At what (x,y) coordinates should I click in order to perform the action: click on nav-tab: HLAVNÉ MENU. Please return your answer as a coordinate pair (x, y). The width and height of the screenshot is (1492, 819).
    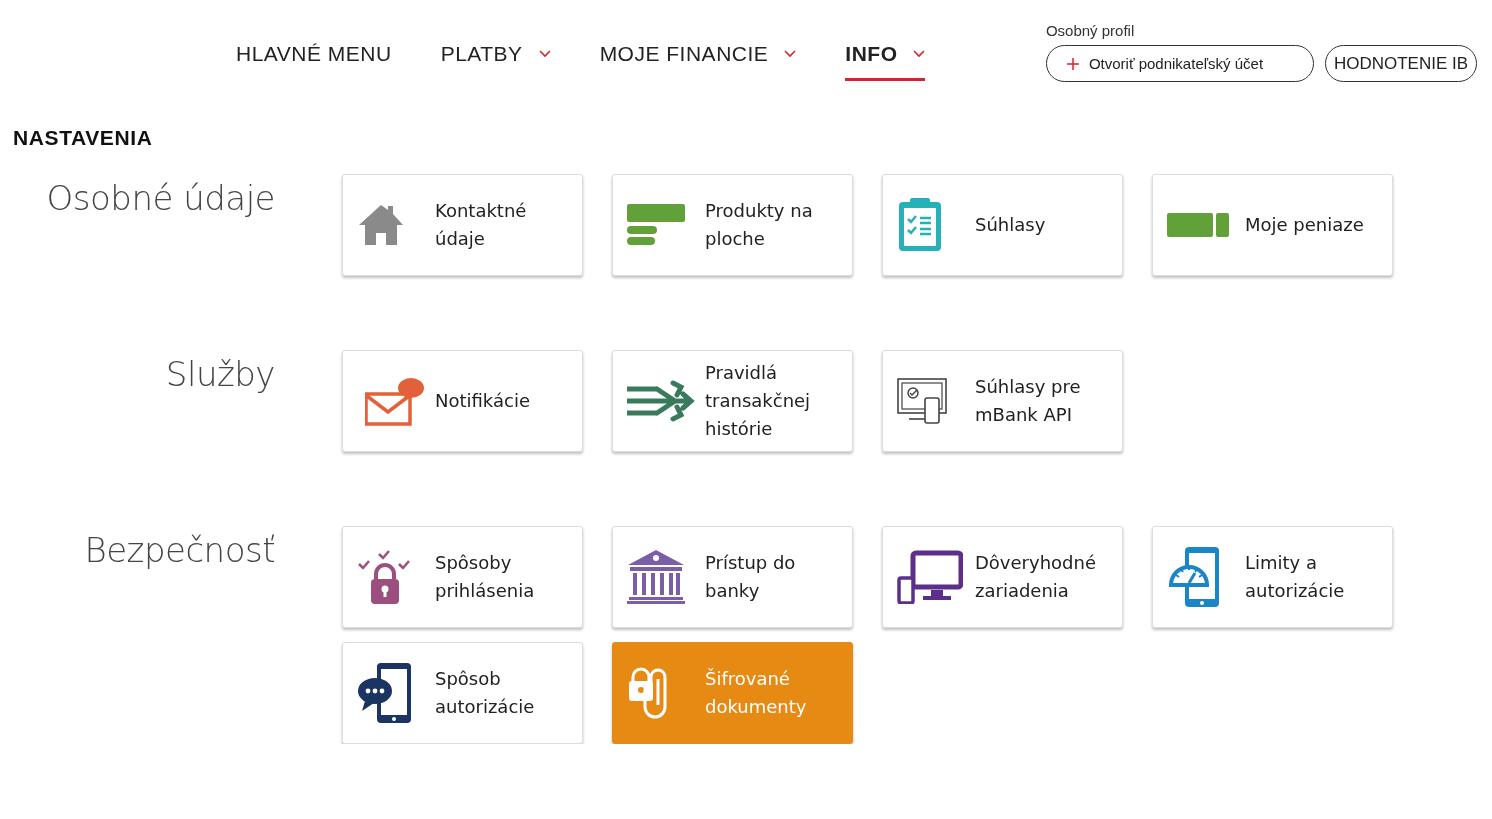
    Looking at the image, I should click on (314, 61).